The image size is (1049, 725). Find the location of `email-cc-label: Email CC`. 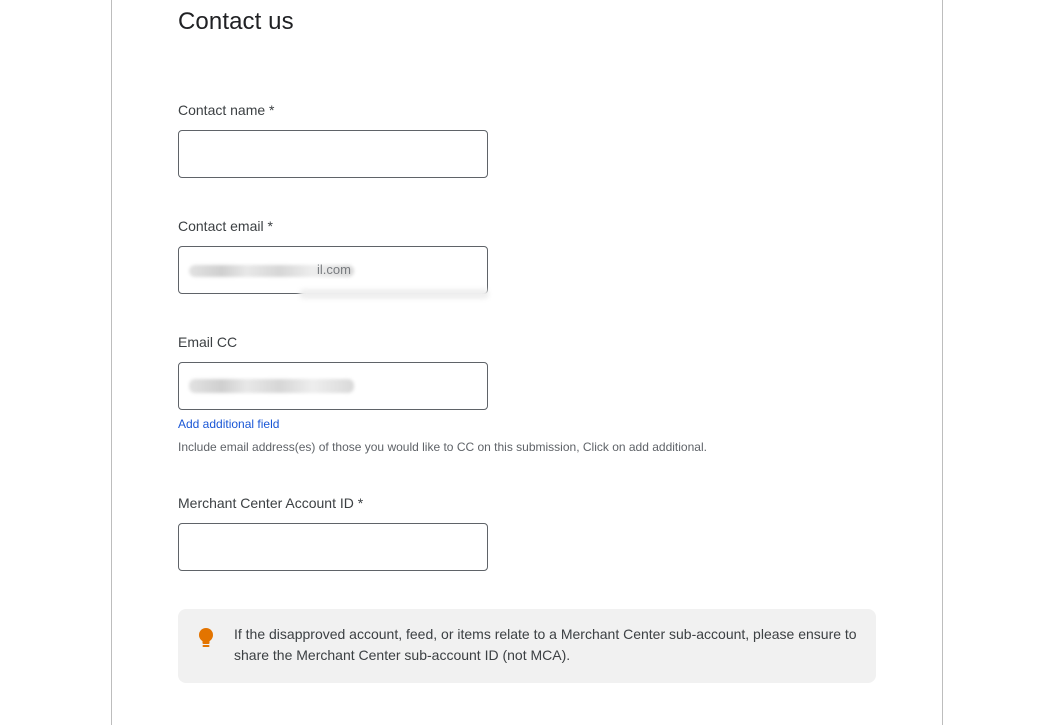

email-cc-label: Email CC is located at coordinates (208, 342).